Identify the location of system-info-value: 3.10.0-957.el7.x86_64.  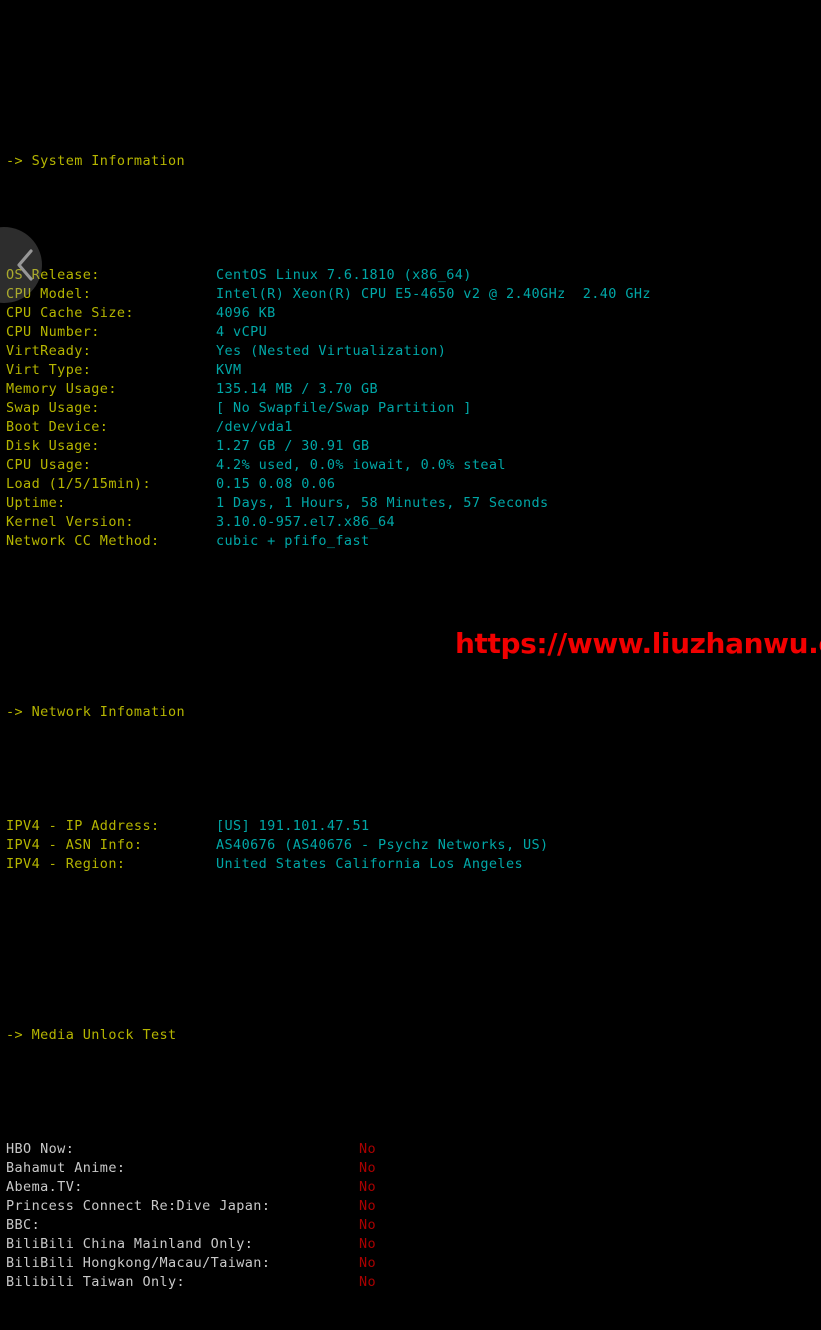
(306, 522).